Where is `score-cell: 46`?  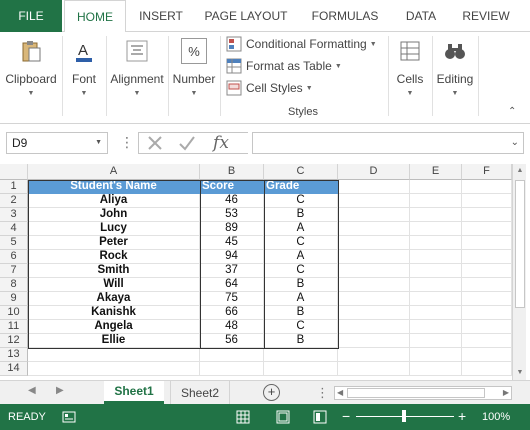 score-cell: 46 is located at coordinates (232, 201).